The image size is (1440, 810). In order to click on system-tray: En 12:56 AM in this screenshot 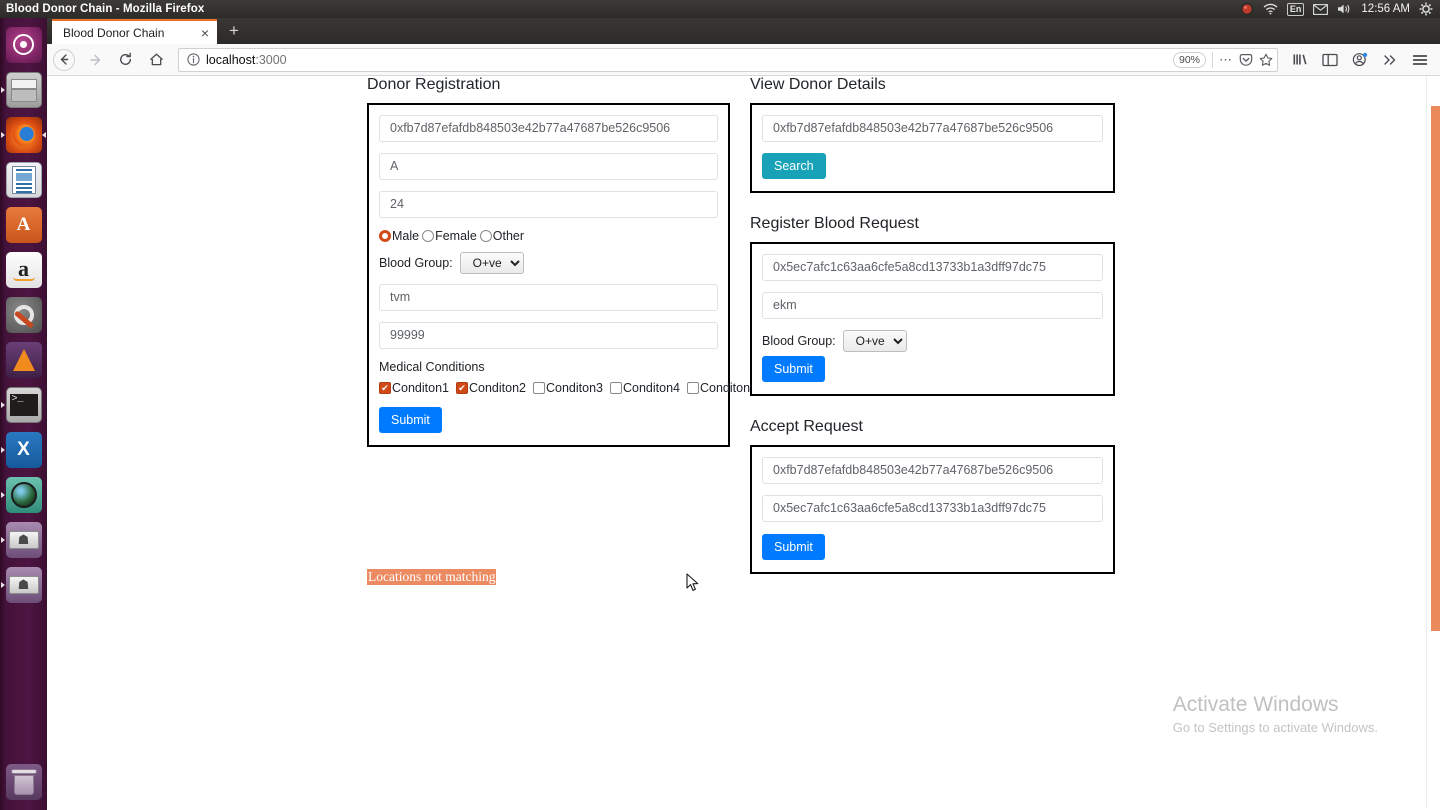, I will do `click(1340, 9)`.